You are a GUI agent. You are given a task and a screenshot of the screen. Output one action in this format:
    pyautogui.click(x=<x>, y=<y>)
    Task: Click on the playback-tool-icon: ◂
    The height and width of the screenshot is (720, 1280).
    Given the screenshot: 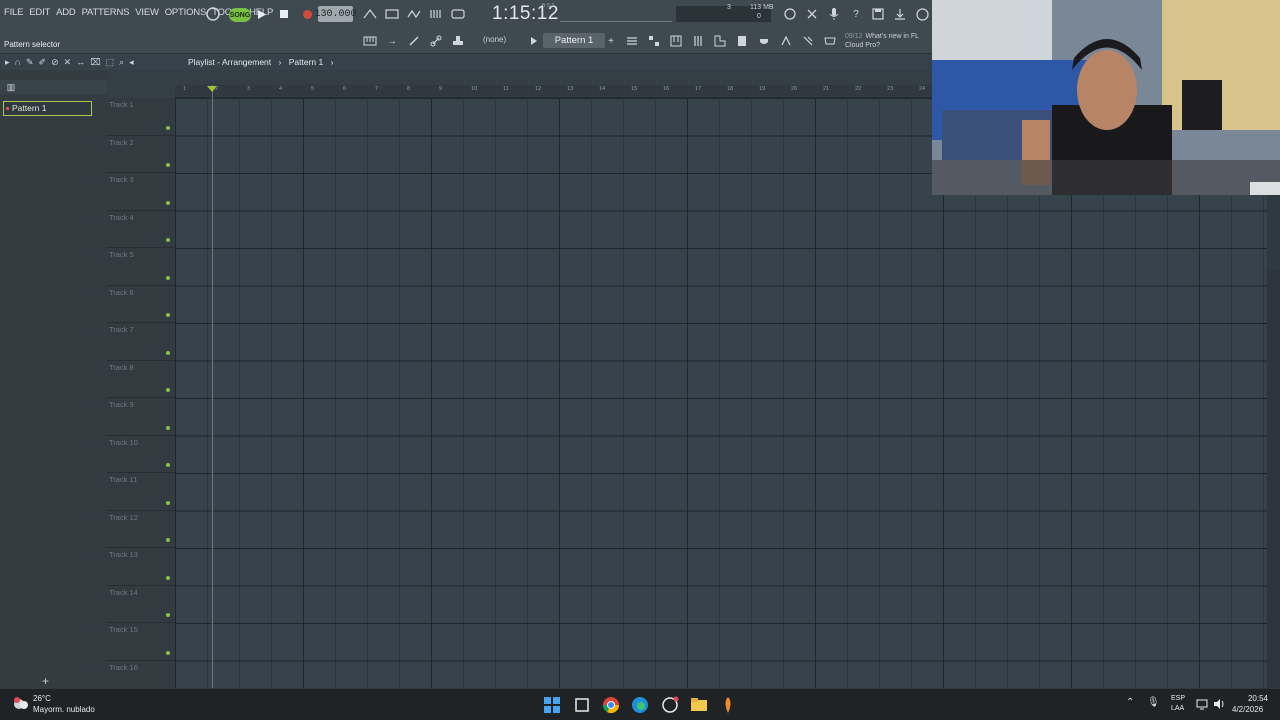 What is the action you would take?
    pyautogui.click(x=131, y=62)
    